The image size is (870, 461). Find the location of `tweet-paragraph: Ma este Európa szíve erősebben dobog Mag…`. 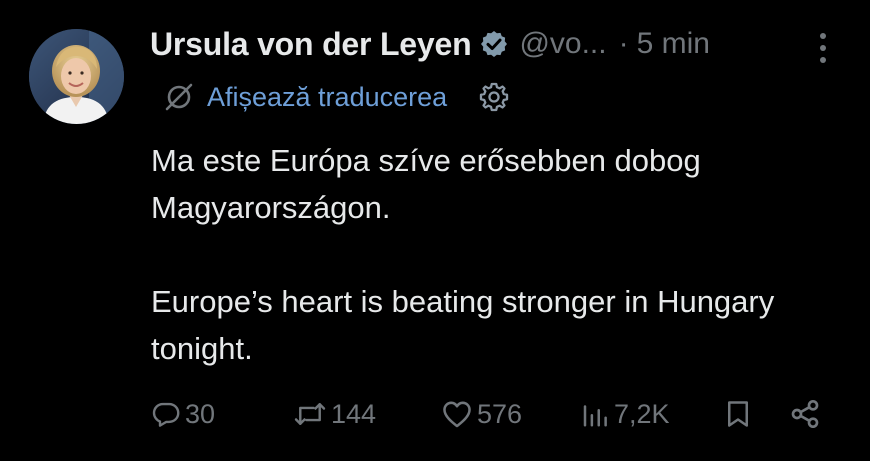

tweet-paragraph: Ma este Európa szíve erősebben dobog Mag… is located at coordinates (426, 184).